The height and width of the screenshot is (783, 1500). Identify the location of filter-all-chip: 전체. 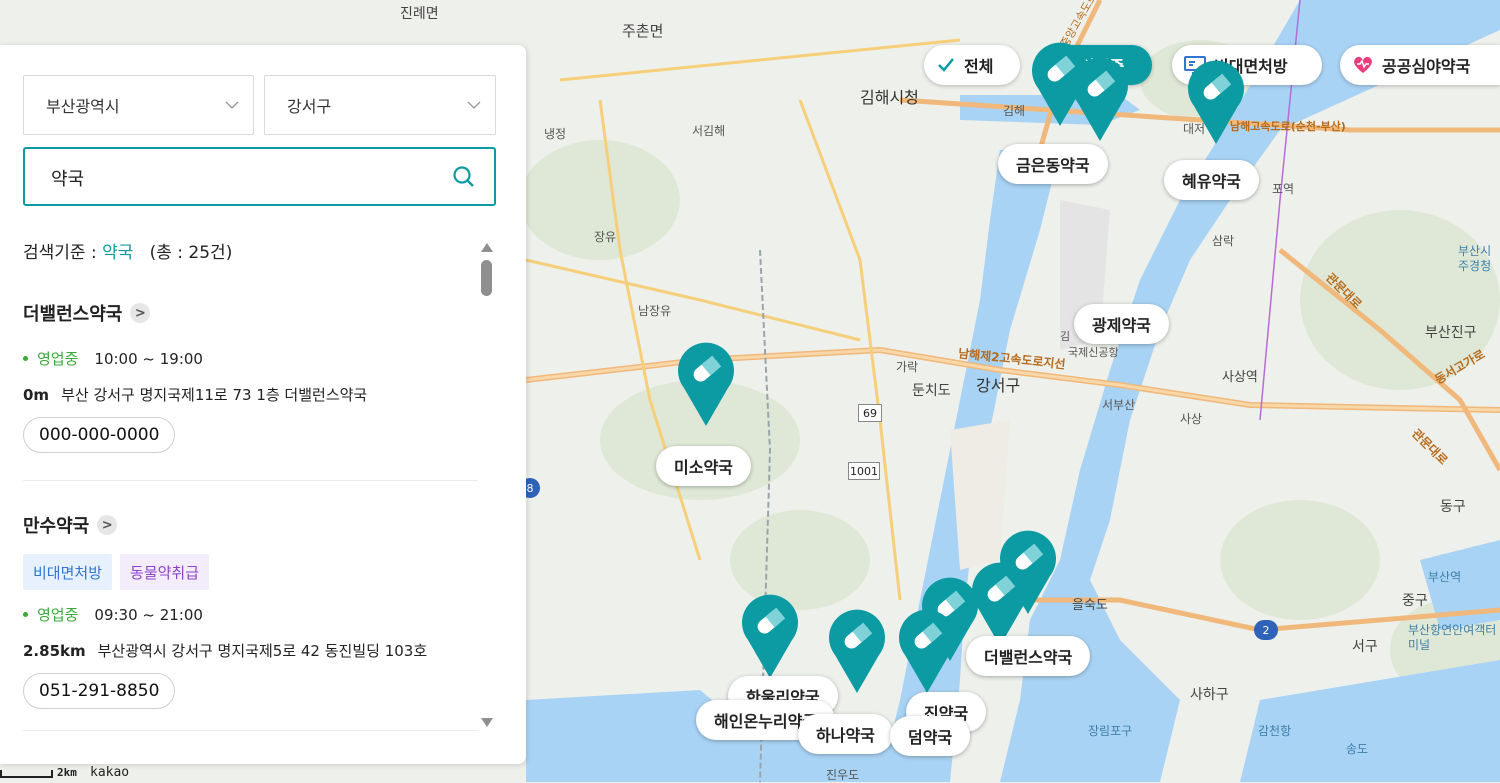
(972, 65).